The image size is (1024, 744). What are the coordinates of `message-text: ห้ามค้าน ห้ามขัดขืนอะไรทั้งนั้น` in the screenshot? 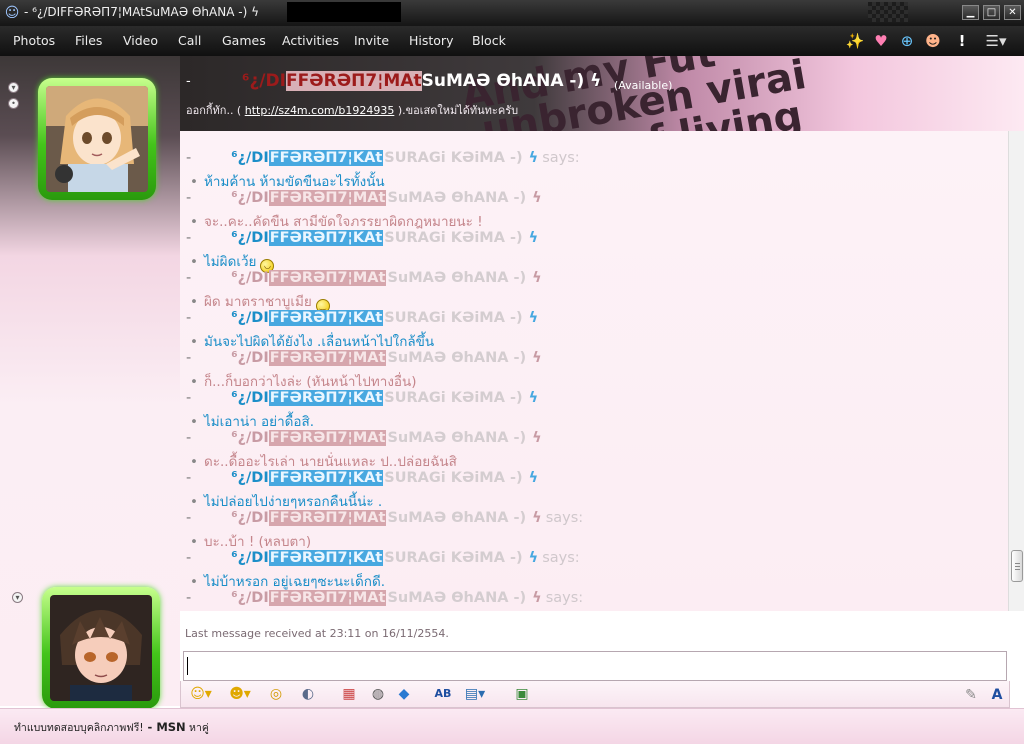 It's located at (294, 182).